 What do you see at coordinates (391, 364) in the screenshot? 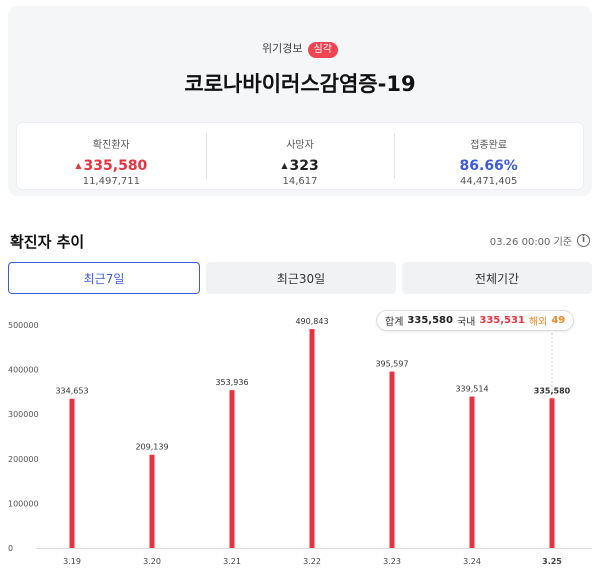
I see `bar-data-label: 395,597` at bounding box center [391, 364].